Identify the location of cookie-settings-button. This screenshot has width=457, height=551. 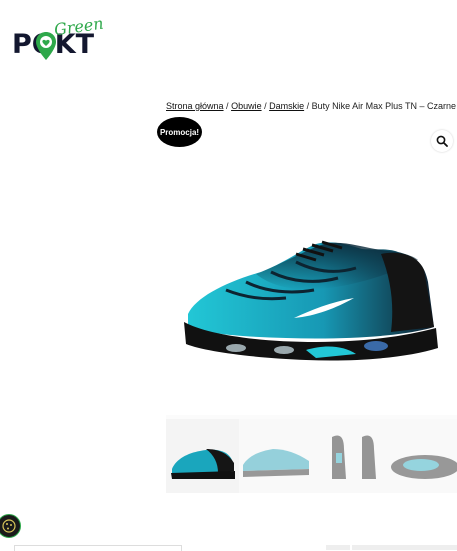
(10, 526).